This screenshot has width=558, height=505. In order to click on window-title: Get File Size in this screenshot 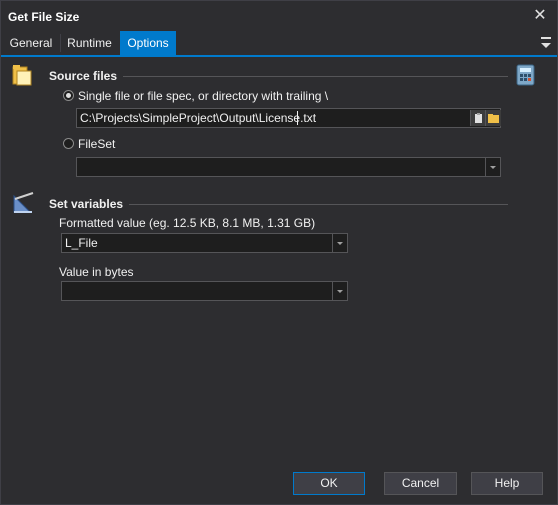, I will do `click(44, 17)`.